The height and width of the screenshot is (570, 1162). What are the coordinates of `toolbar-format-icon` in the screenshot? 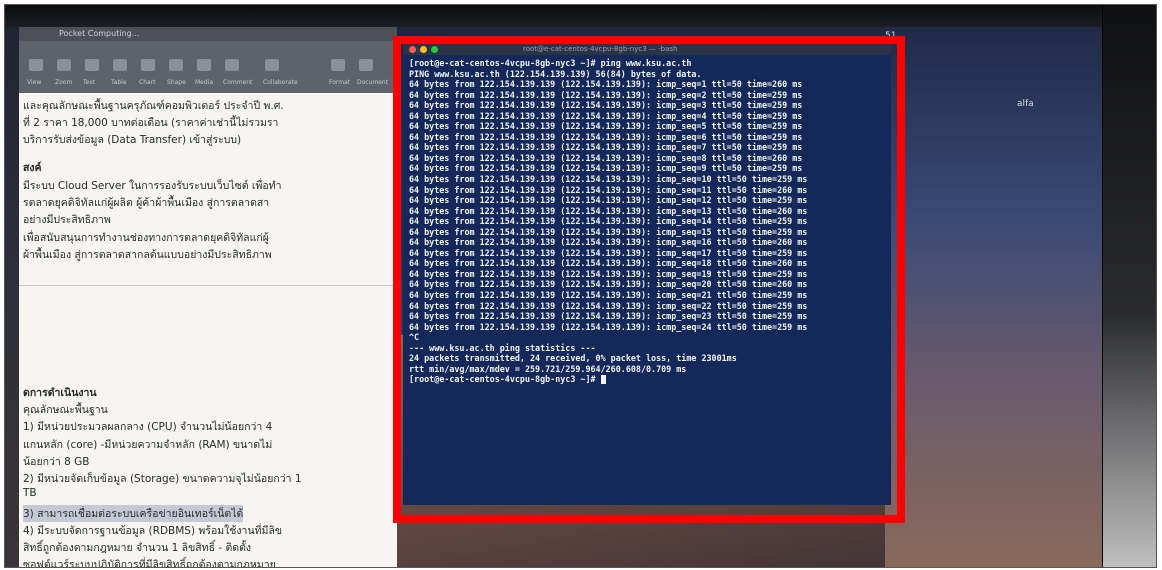 It's located at (338, 65).